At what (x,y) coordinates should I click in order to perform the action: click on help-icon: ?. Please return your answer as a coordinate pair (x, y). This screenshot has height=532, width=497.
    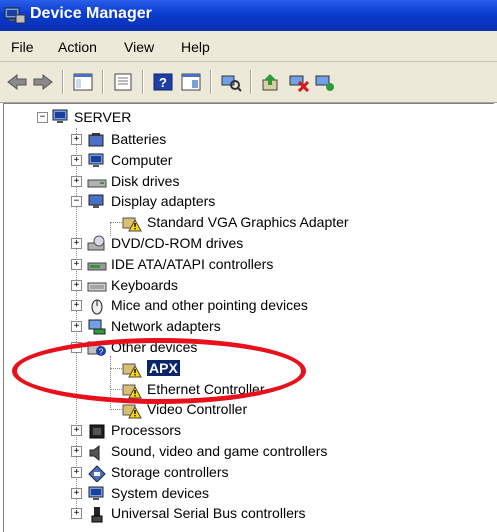
    Looking at the image, I should click on (163, 82).